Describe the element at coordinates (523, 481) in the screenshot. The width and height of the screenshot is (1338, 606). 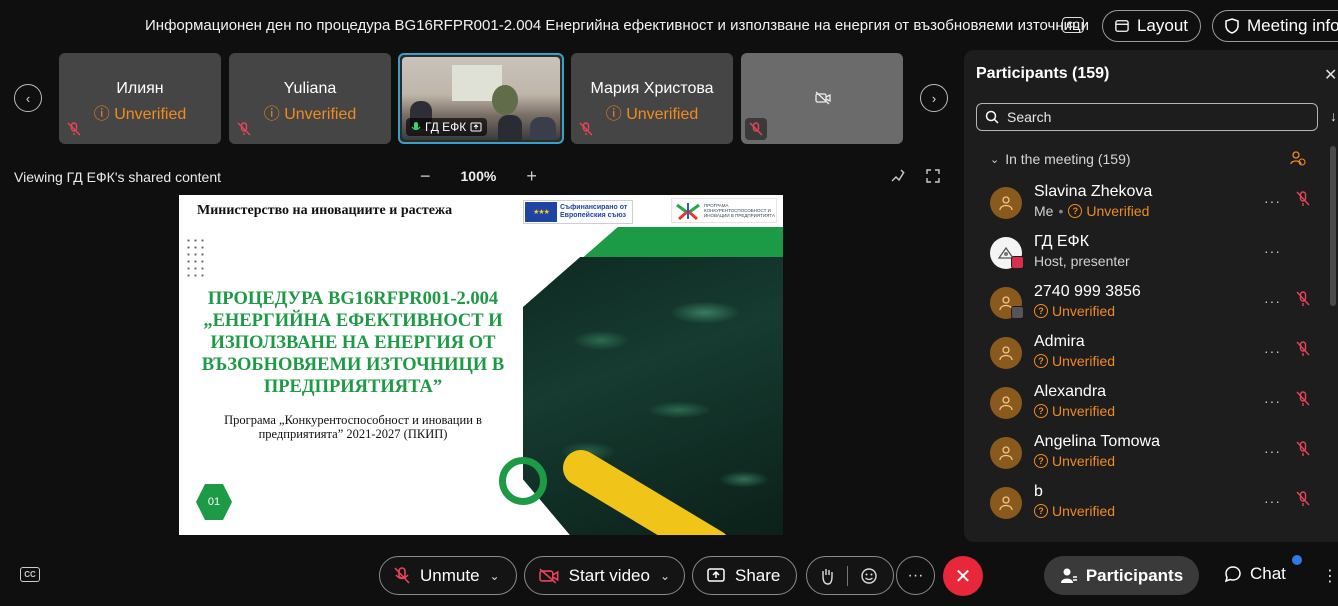
I see `decorative-ring` at that location.